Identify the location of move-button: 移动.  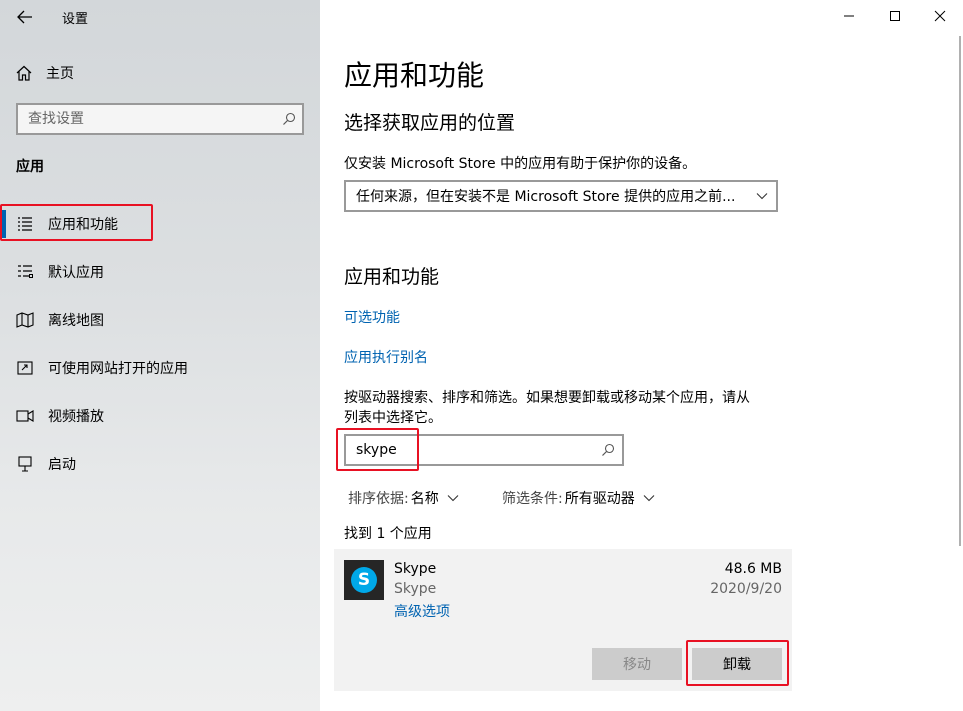
(637, 664).